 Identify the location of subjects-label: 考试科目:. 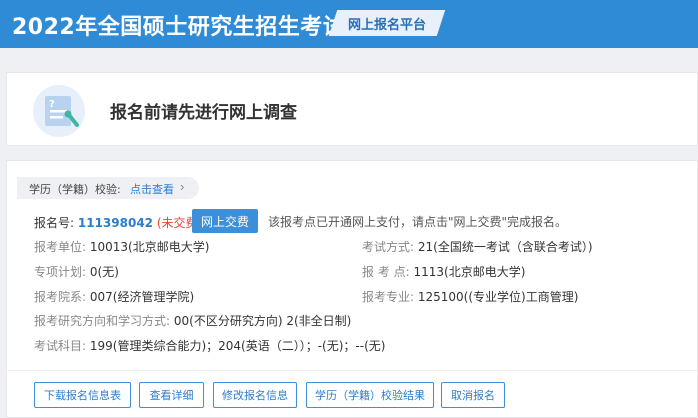
(60, 346).